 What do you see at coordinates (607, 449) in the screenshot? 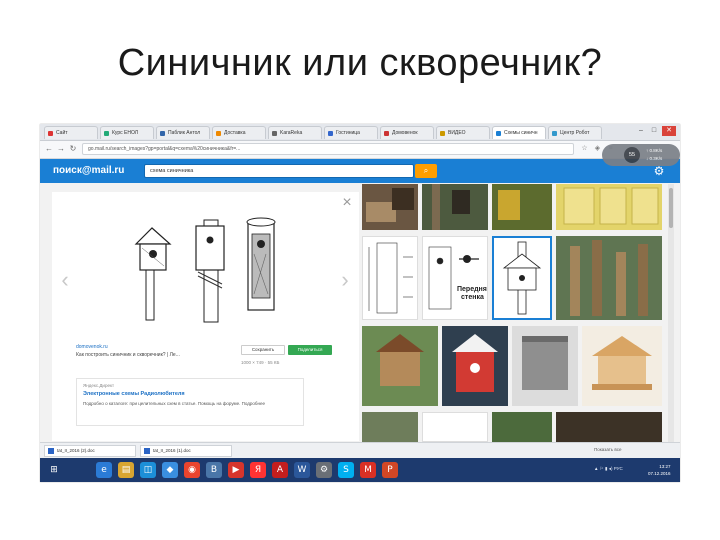
I see `show-all-downloads-link: Показать все` at bounding box center [607, 449].